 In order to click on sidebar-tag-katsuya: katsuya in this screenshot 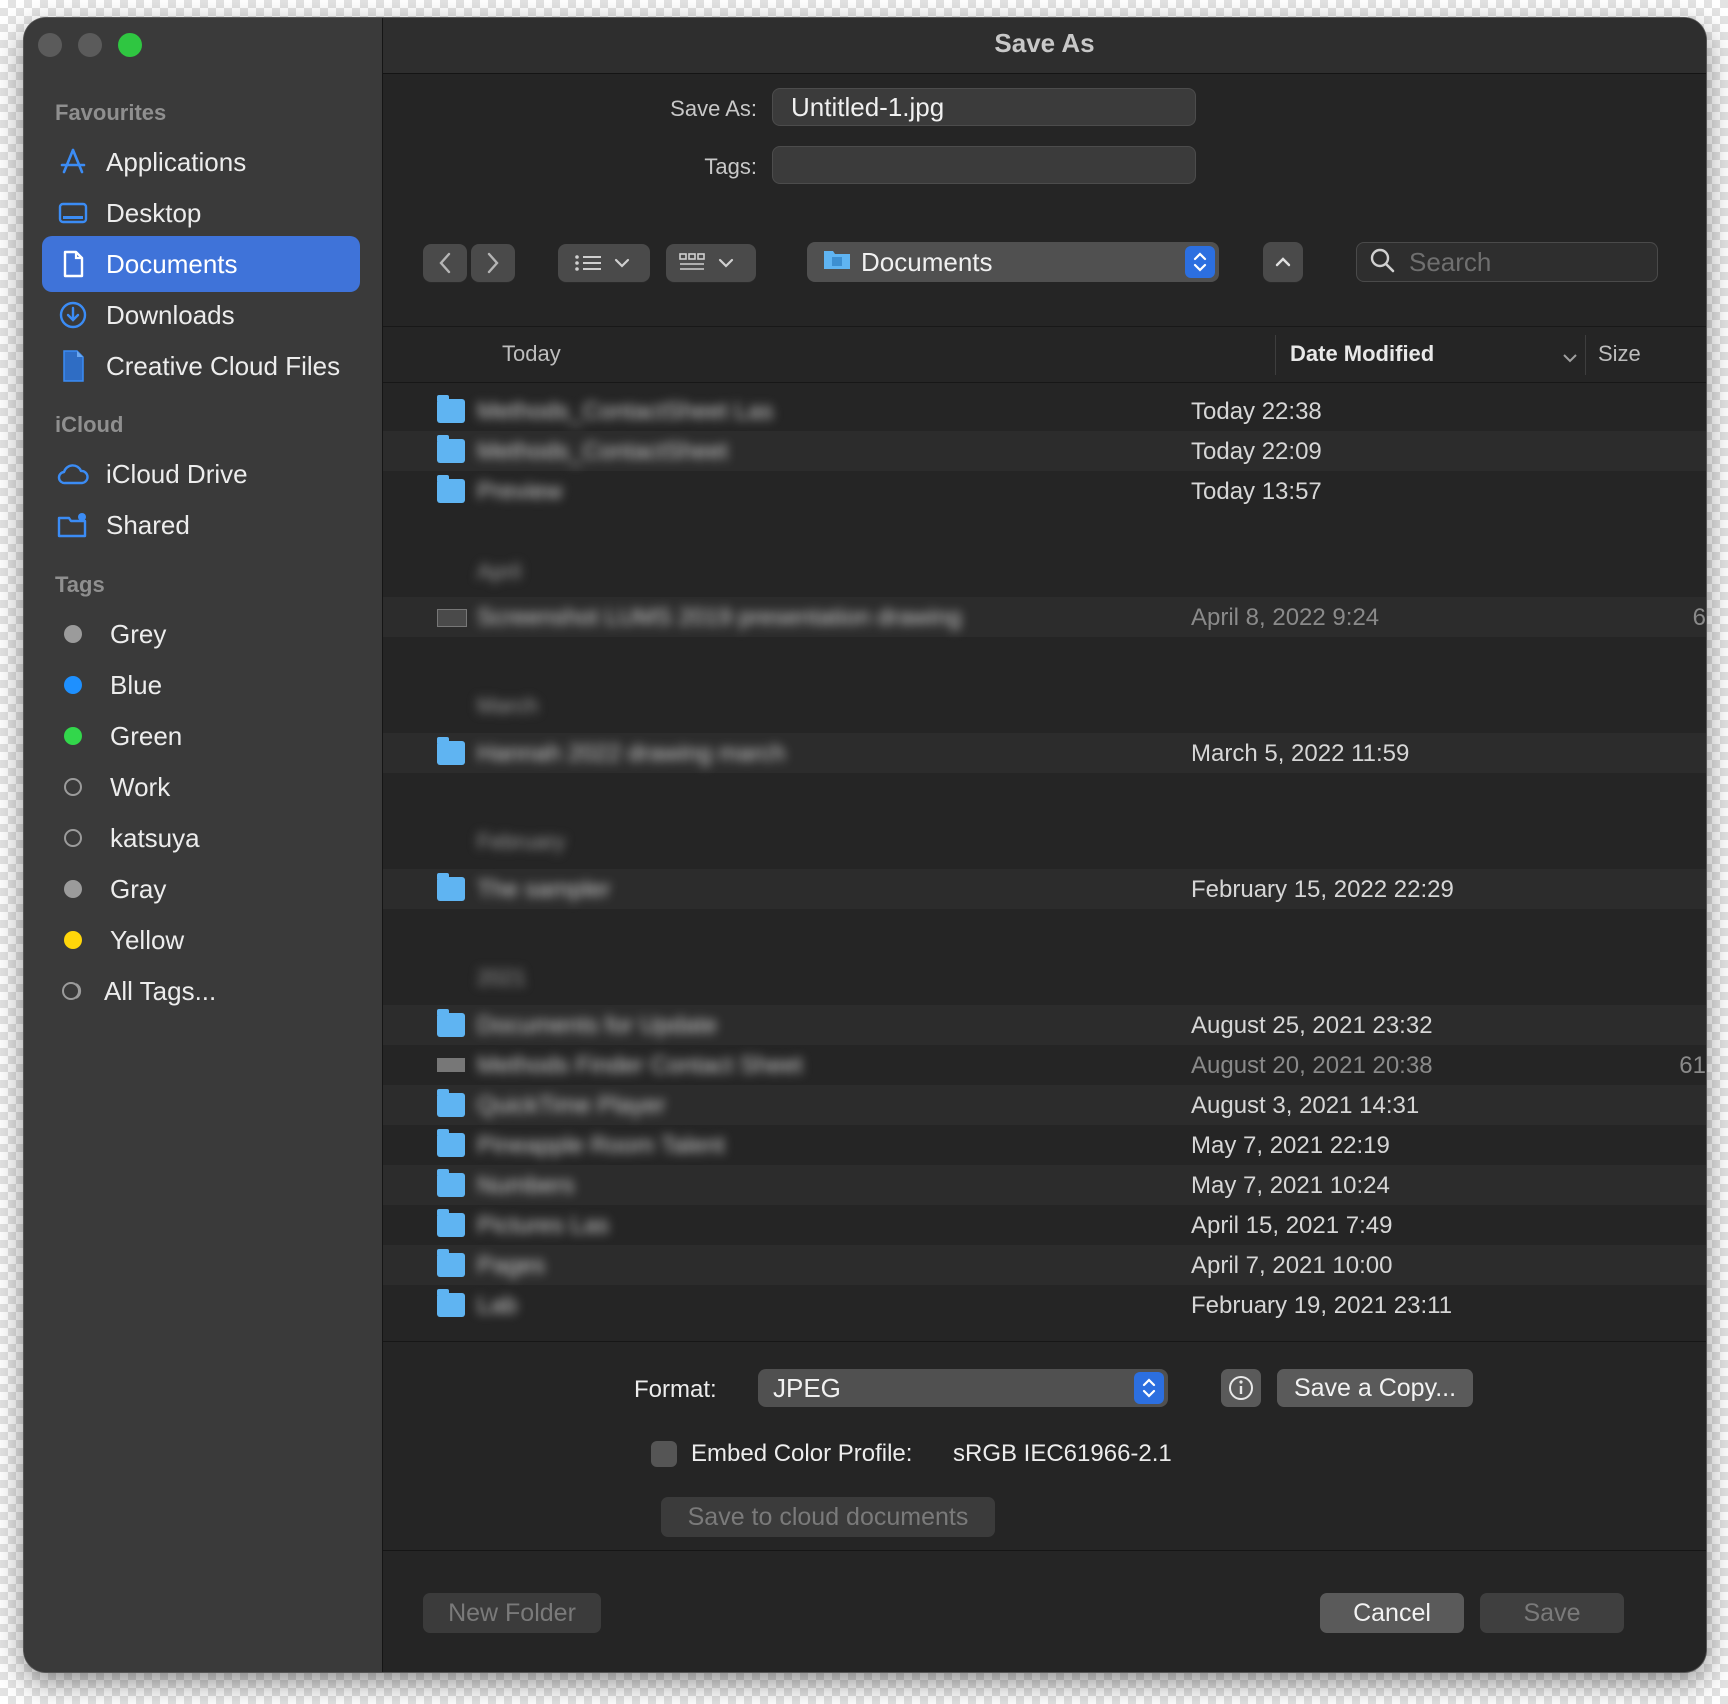, I will do `click(201, 838)`.